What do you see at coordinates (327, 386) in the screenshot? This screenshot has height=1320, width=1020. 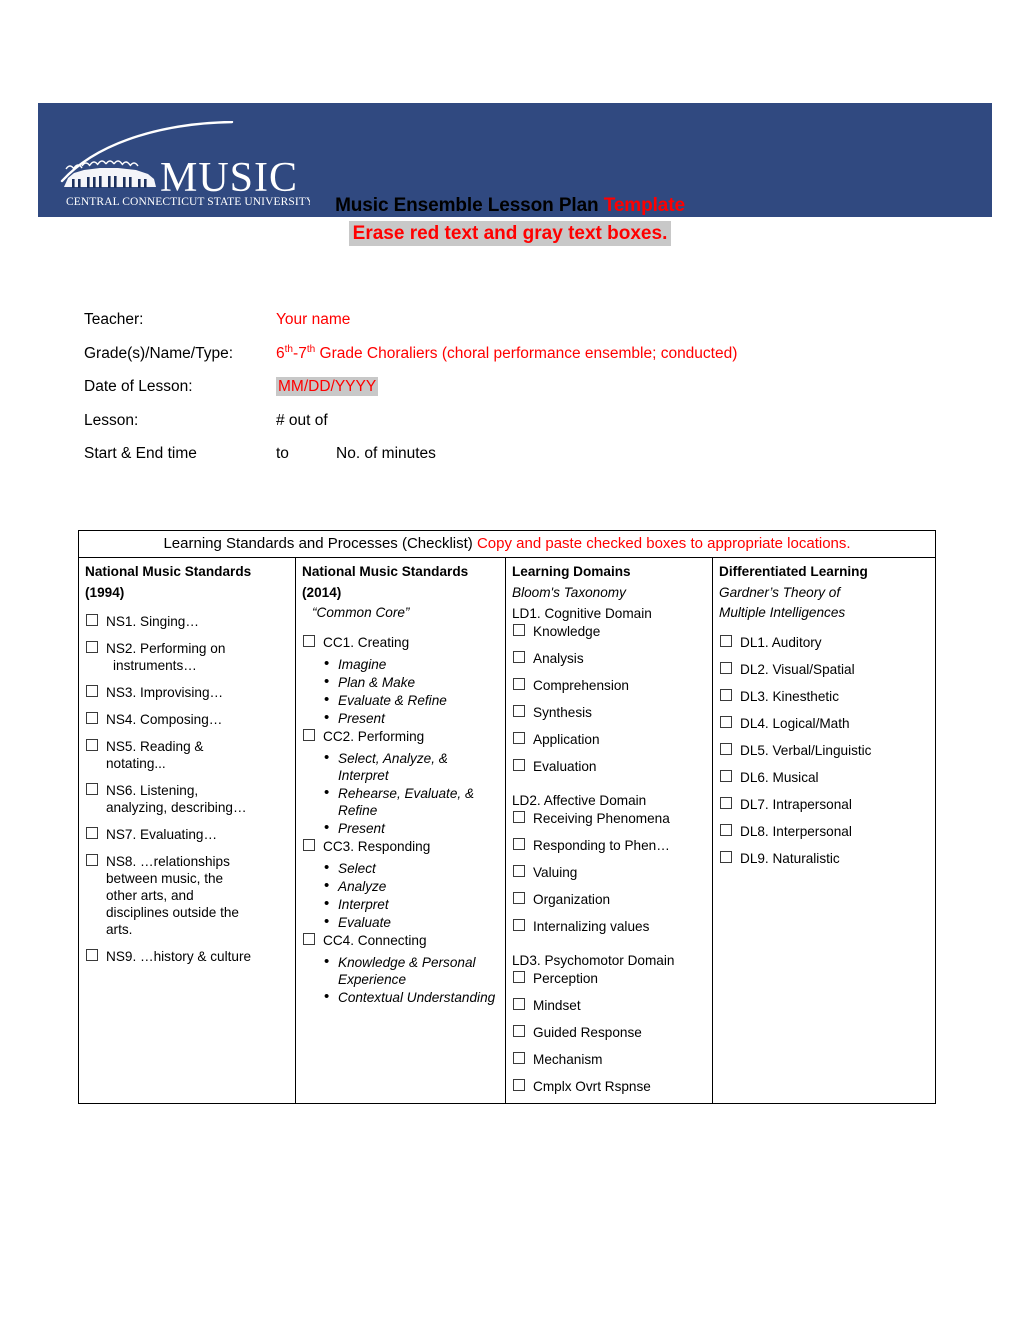 I see `date-value: MM/DD/YYYY` at bounding box center [327, 386].